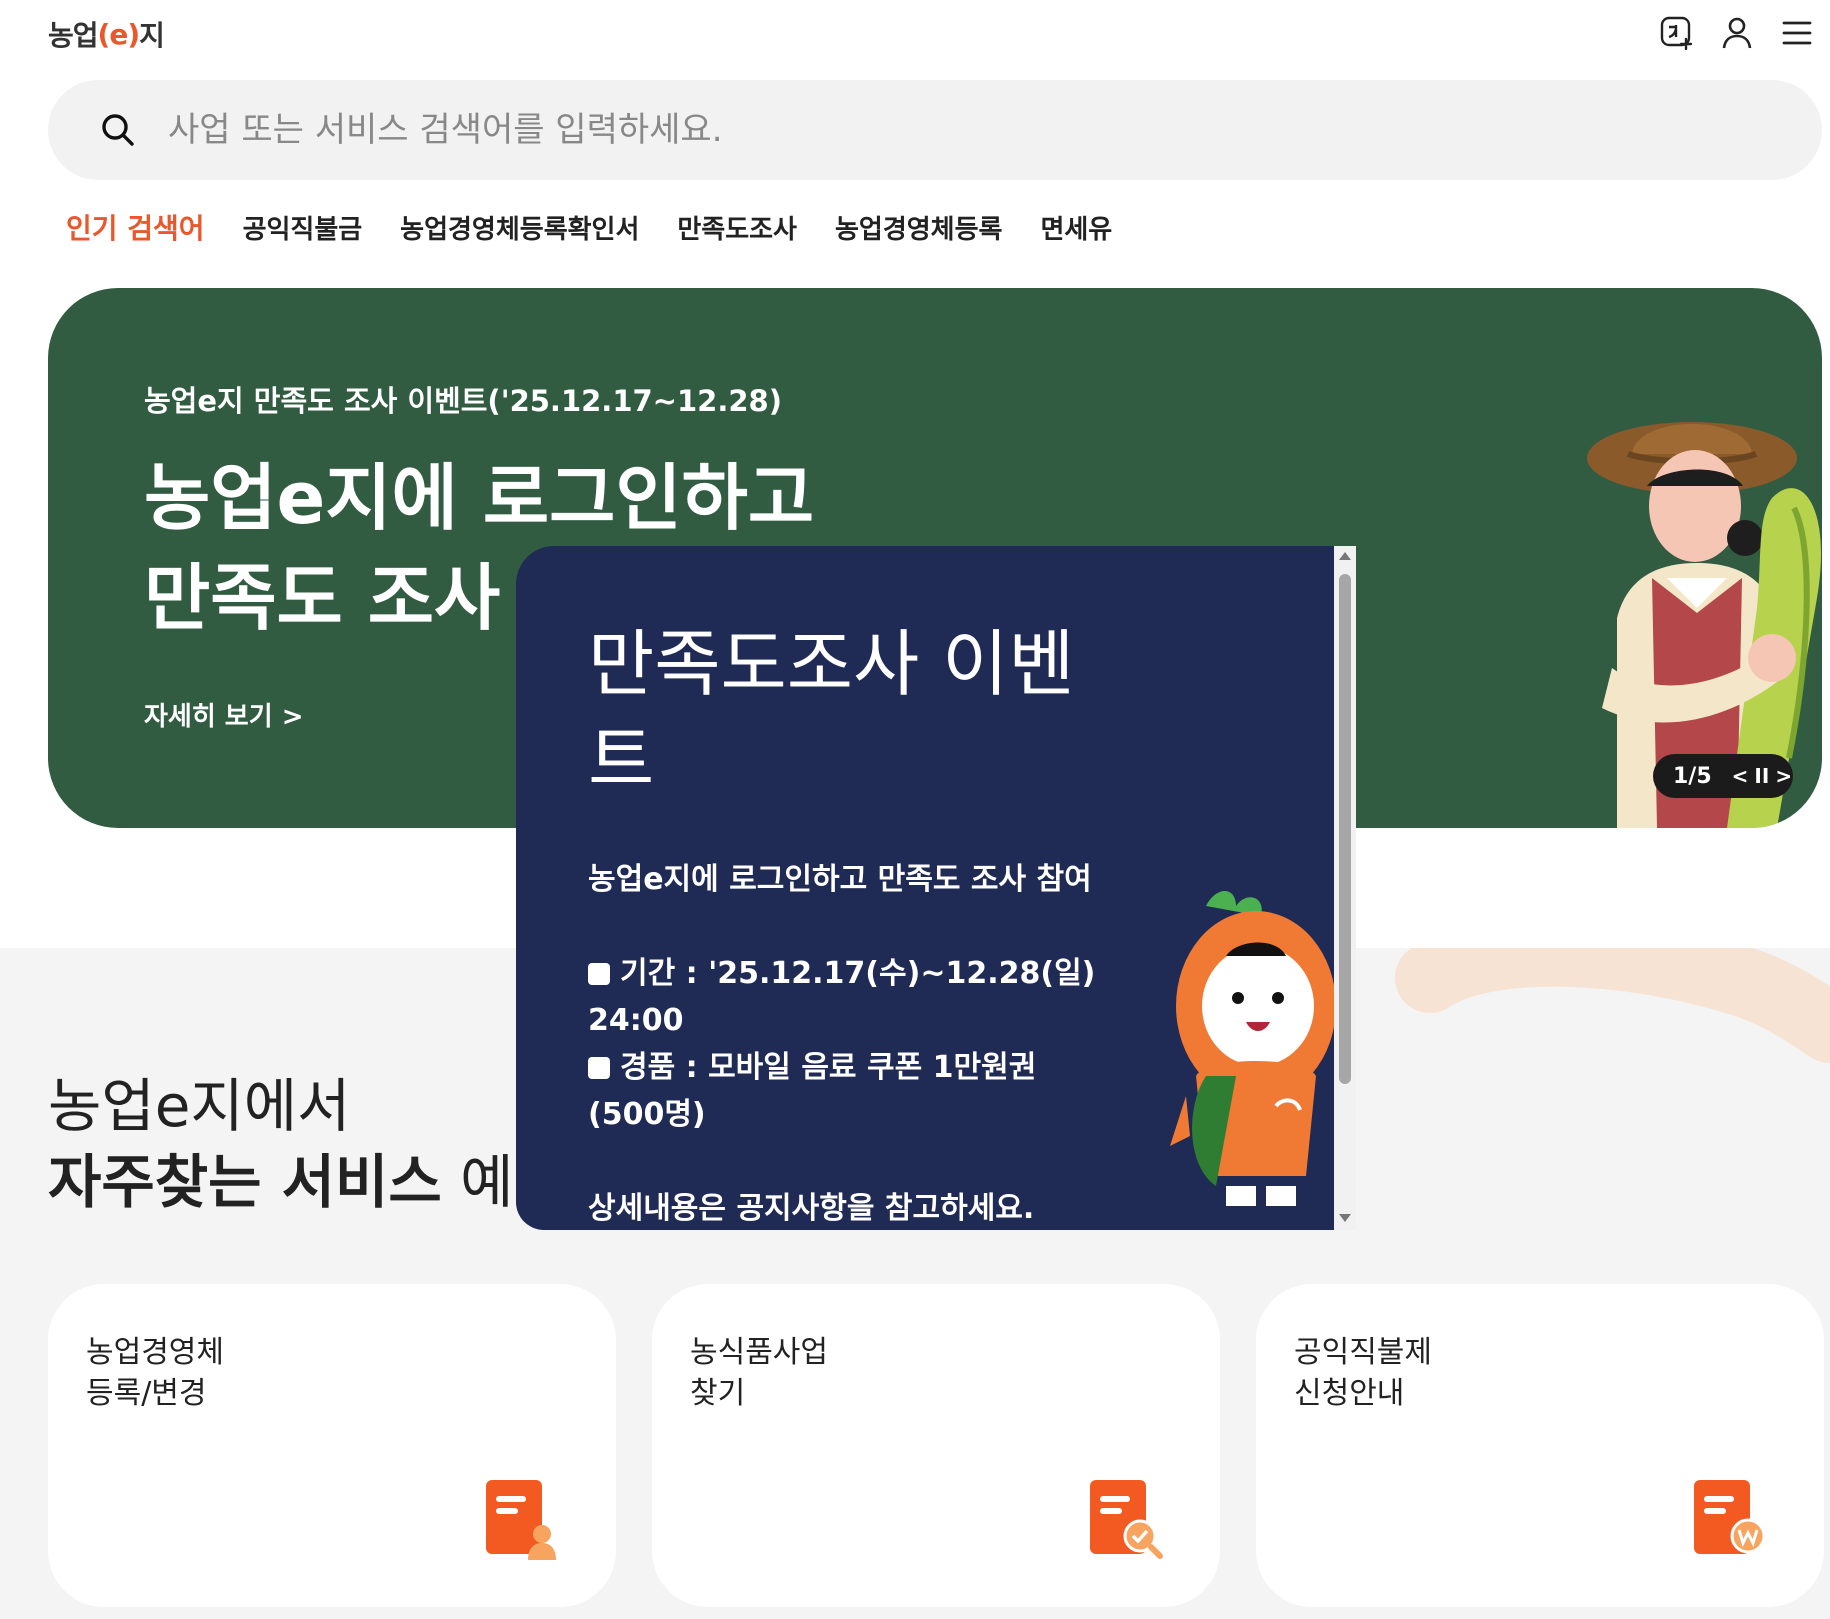 This screenshot has height=1619, width=1830. Describe the element at coordinates (155, 1352) in the screenshot. I see `service-card-line1: 농업경영체` at that location.